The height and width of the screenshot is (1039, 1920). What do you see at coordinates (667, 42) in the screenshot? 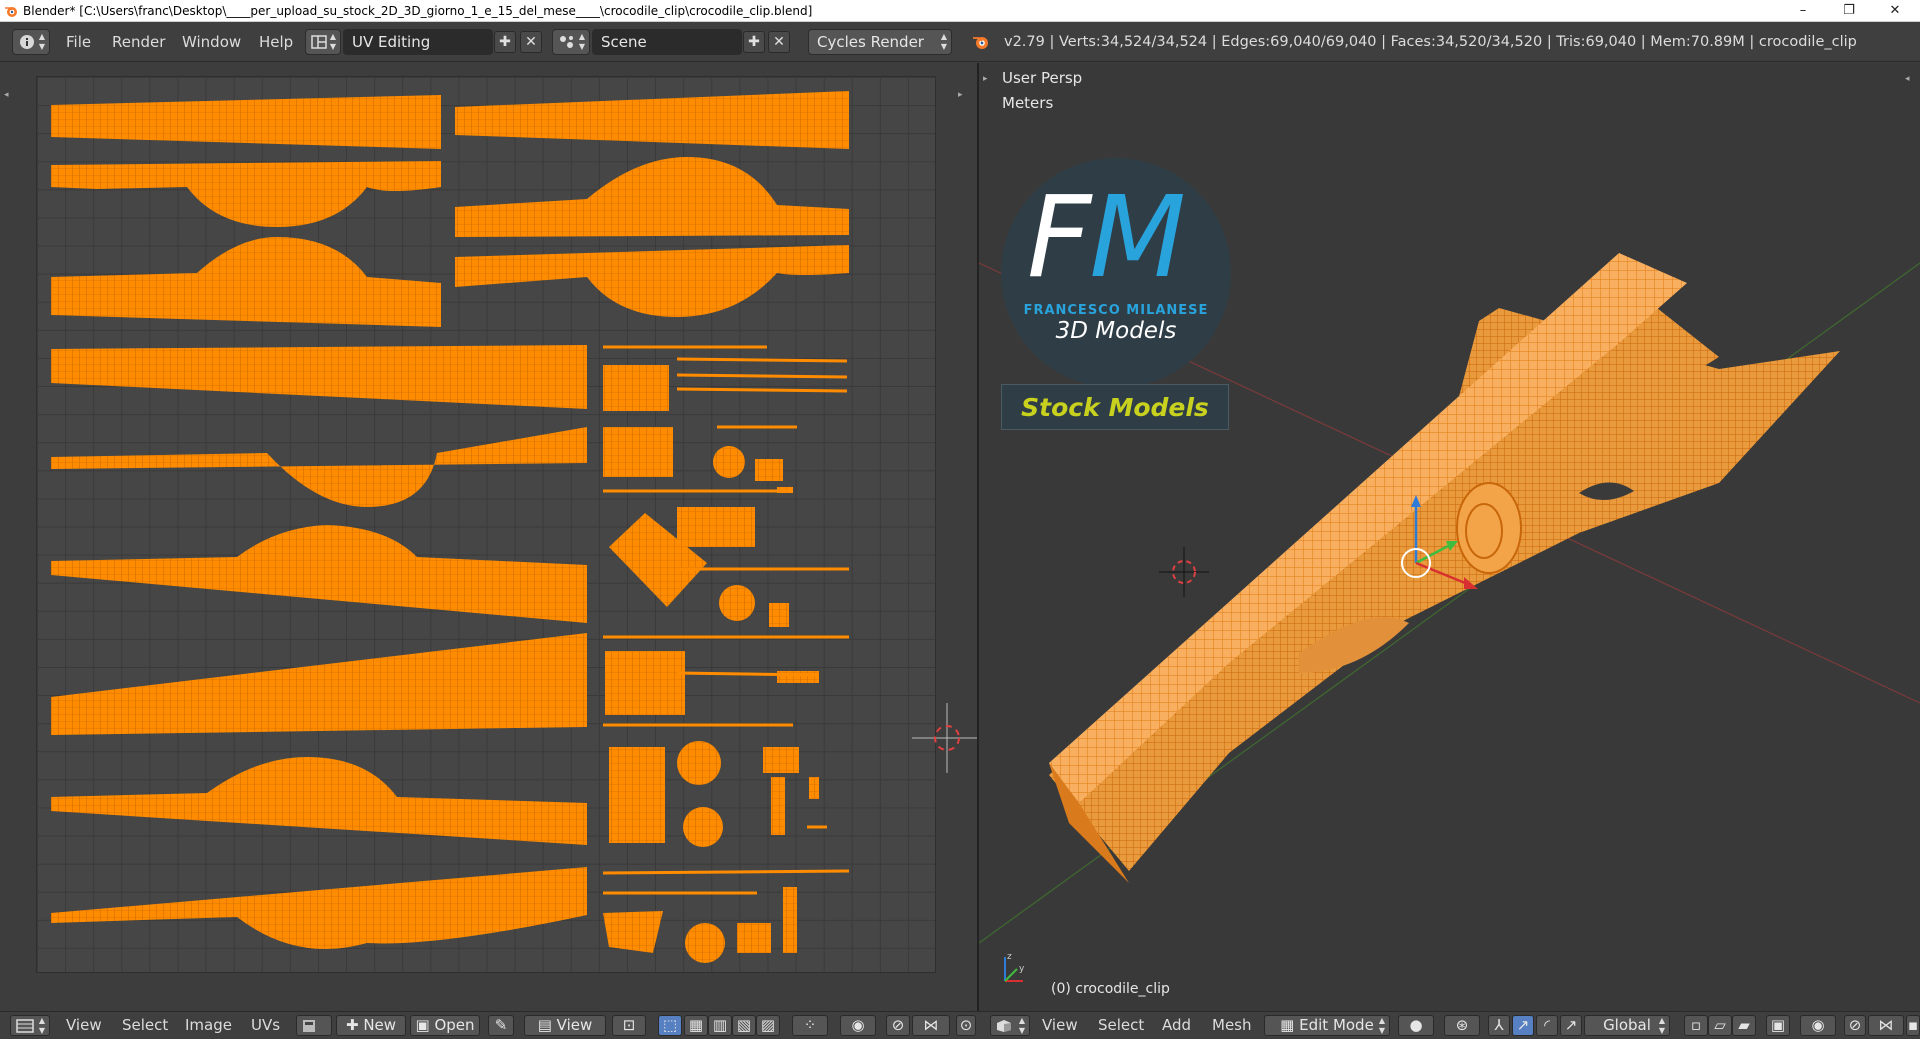
I see `scene-name-field: Scene` at bounding box center [667, 42].